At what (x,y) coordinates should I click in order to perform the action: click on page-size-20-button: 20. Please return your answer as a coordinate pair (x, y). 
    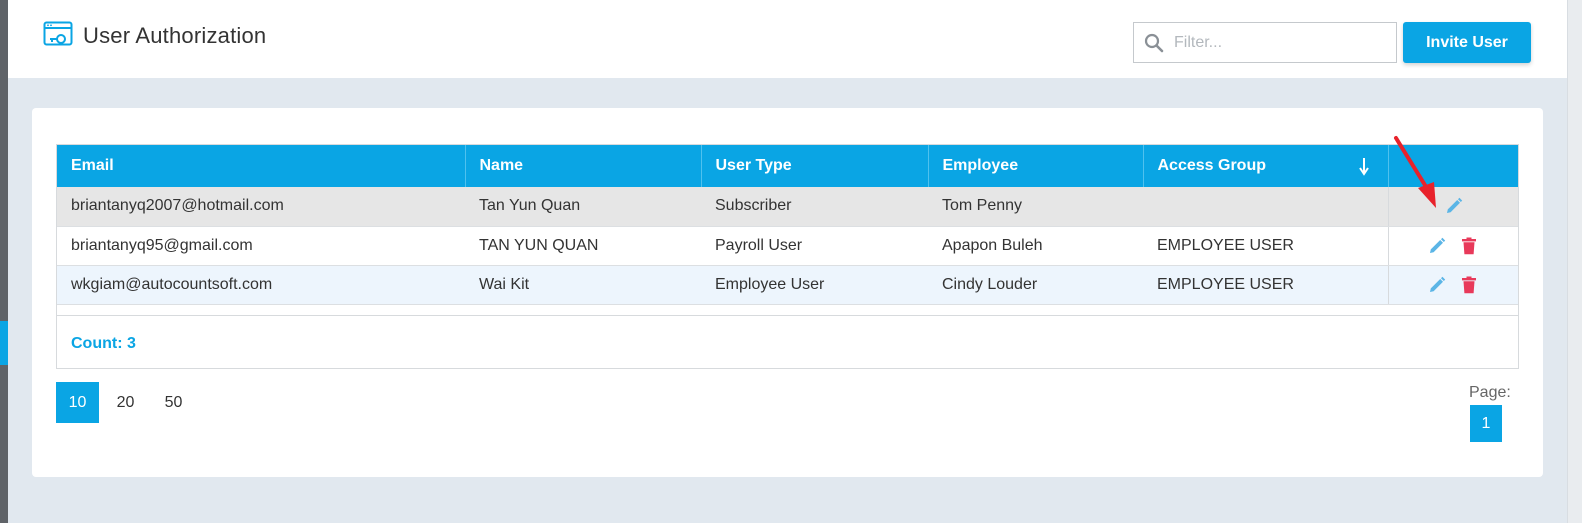
    Looking at the image, I should click on (125, 402).